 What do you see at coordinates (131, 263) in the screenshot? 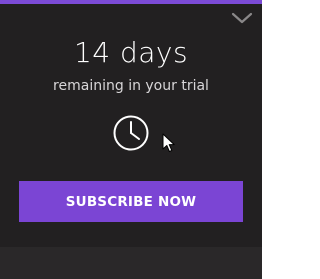
I see `footer-strip` at bounding box center [131, 263].